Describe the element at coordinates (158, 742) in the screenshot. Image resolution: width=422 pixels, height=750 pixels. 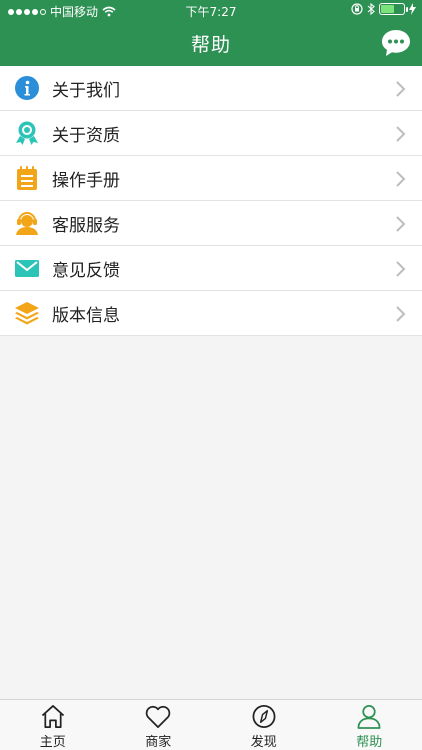
I see `tab-label: 商家` at that location.